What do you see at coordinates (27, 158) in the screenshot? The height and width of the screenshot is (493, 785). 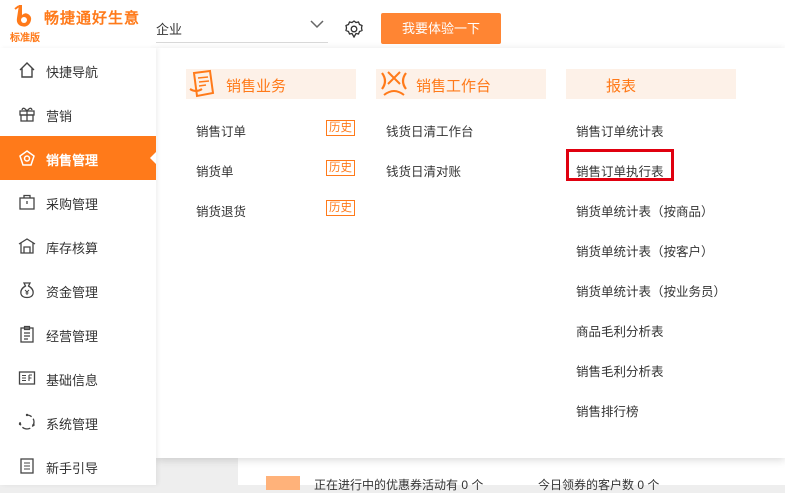 I see `sales-icon` at bounding box center [27, 158].